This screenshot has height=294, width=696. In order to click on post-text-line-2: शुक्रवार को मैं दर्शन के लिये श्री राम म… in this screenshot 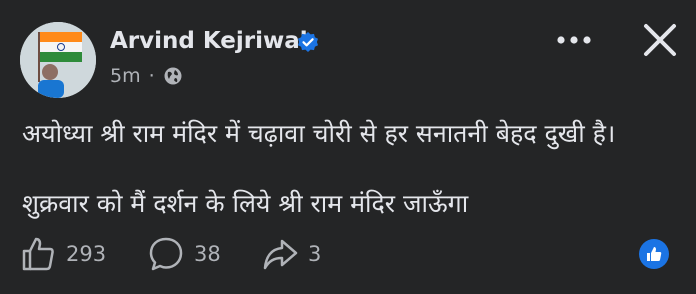, I will do `click(245, 203)`.